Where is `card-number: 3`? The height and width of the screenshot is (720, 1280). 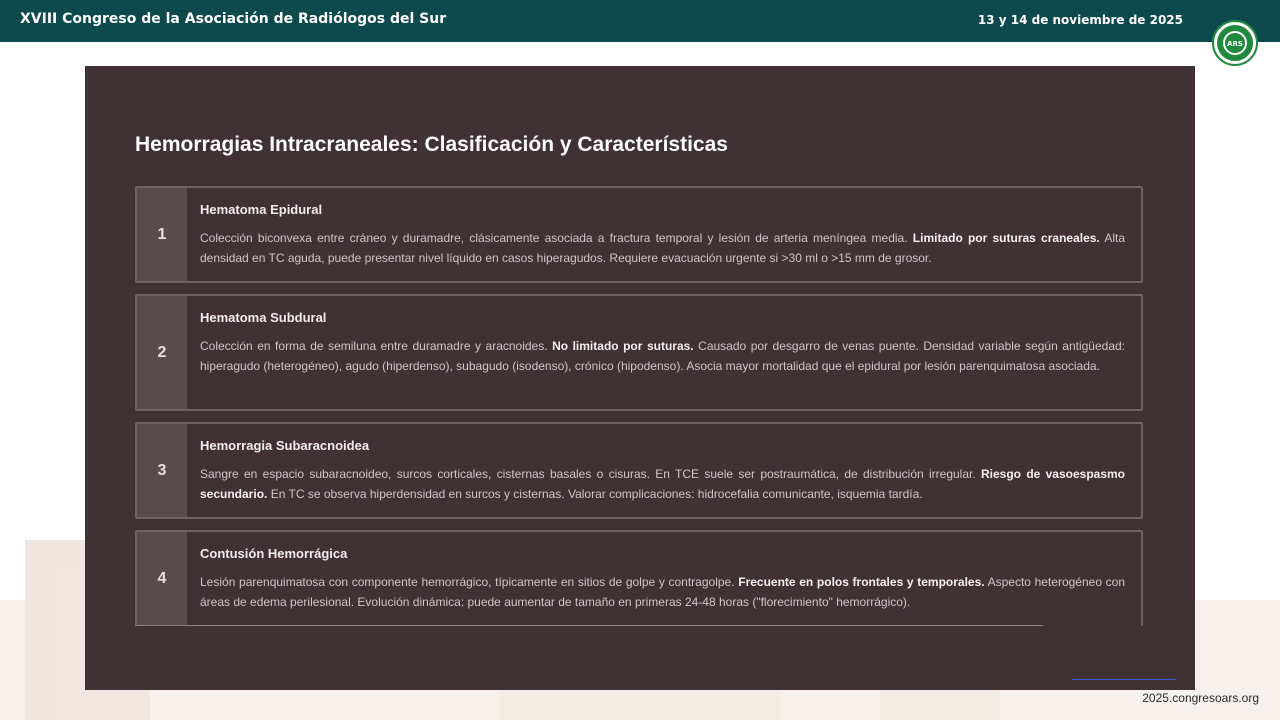 card-number: 3 is located at coordinates (162, 470).